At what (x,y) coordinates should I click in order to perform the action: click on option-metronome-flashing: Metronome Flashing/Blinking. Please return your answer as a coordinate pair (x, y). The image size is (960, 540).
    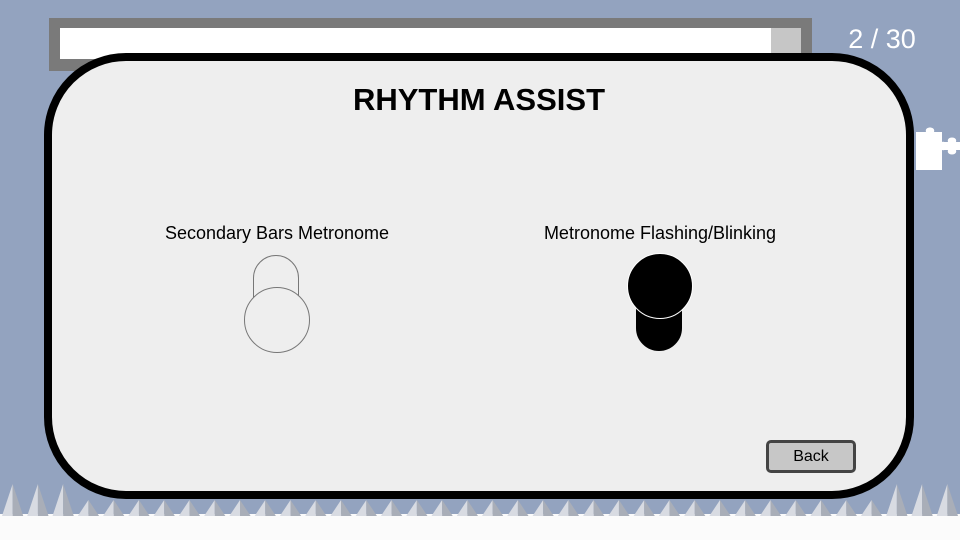
    Looking at the image, I should click on (660, 291).